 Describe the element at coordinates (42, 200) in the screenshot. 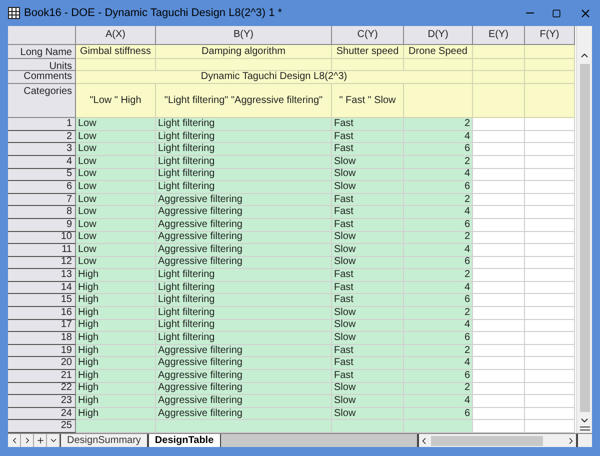

I see `row-number: 7` at that location.